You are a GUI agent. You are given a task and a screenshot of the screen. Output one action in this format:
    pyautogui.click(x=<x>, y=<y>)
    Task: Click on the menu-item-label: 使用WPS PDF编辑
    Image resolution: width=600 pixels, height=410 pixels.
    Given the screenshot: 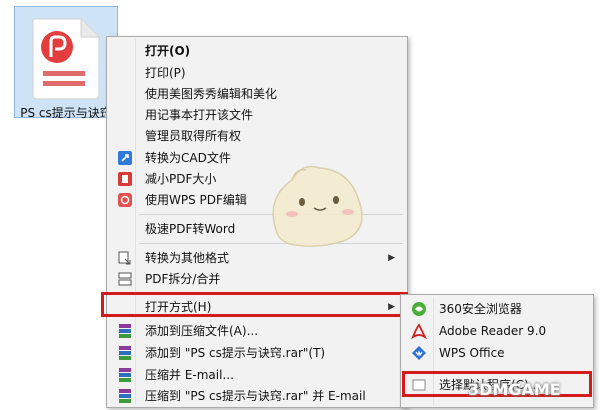 What is the action you would take?
    pyautogui.click(x=196, y=200)
    